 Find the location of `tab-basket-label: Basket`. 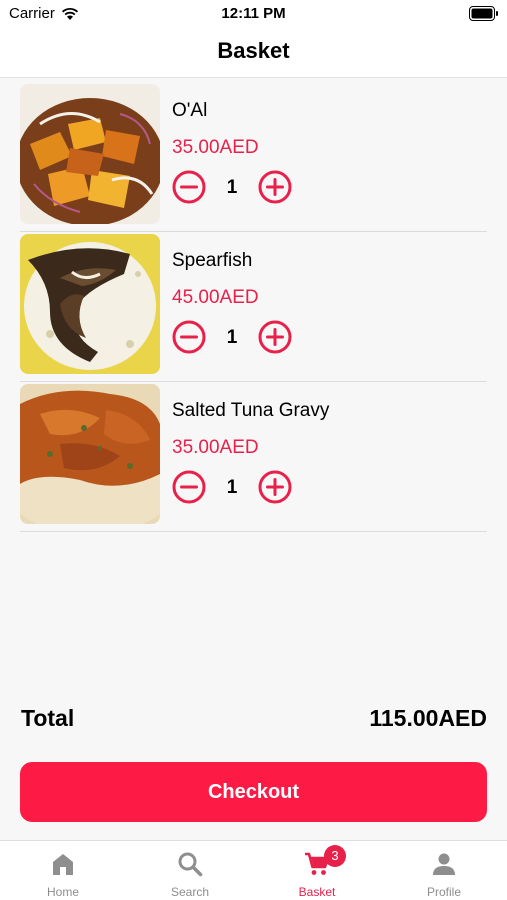

tab-basket-label: Basket is located at coordinates (317, 892).